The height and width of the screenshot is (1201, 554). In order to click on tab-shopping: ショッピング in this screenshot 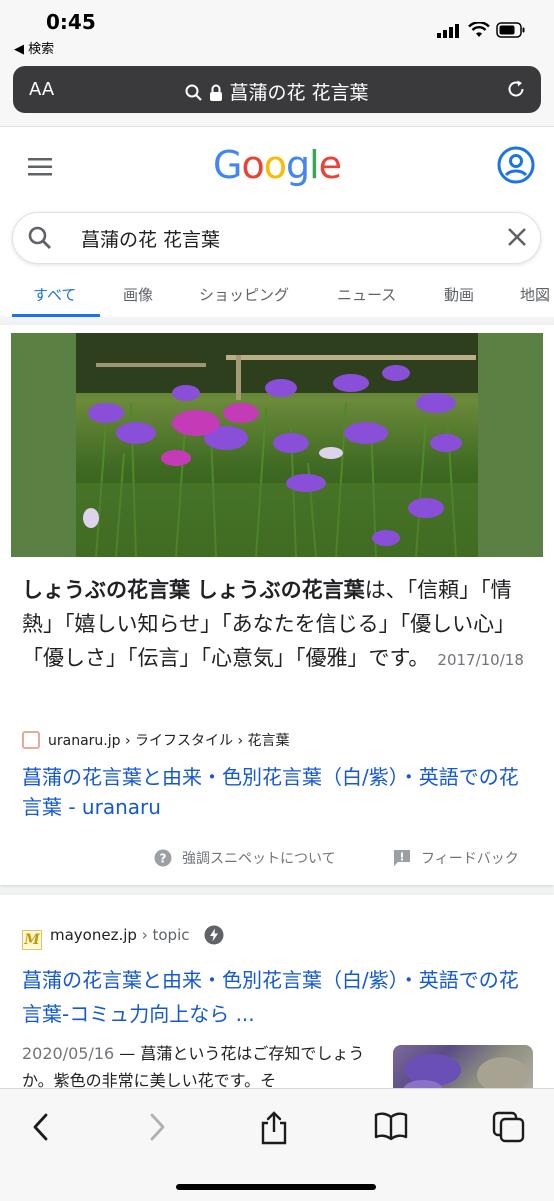, I will do `click(244, 294)`.